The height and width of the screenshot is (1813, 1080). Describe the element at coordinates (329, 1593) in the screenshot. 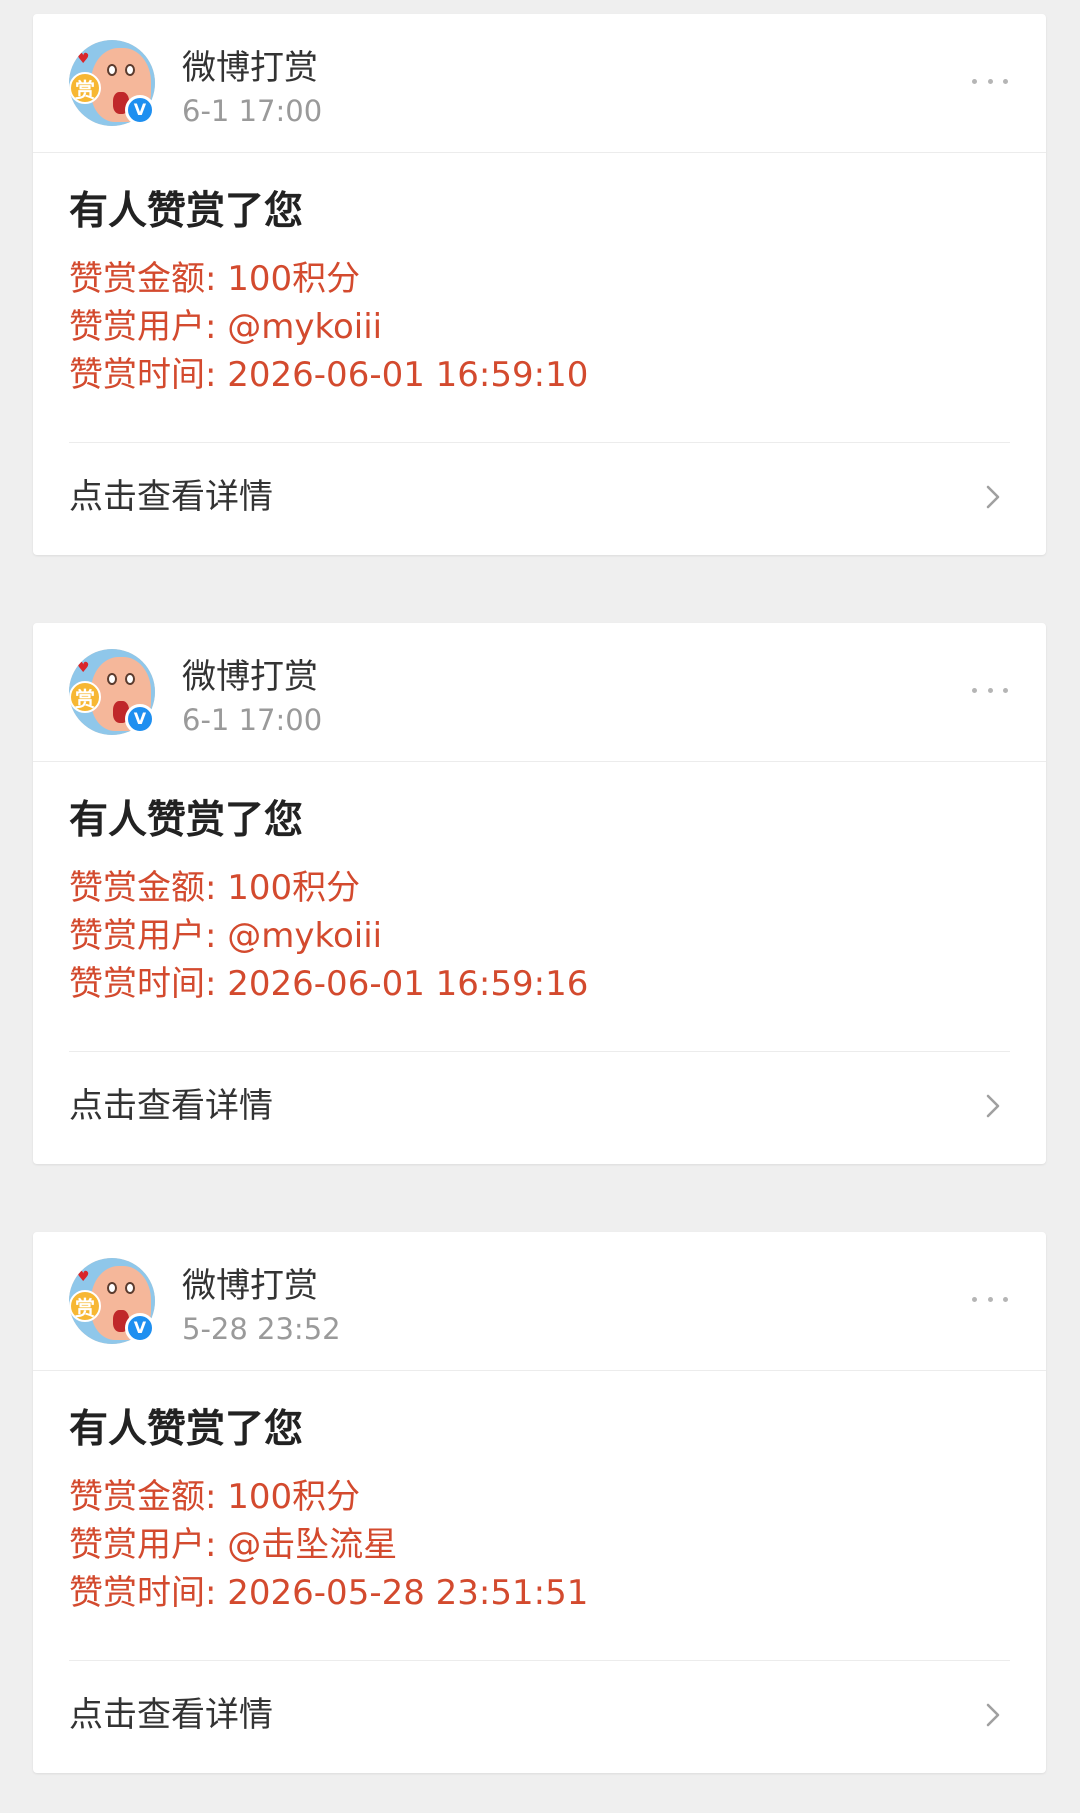

I see `reward-time: 赞赏时间: 2026-05-28 23:51:51` at that location.